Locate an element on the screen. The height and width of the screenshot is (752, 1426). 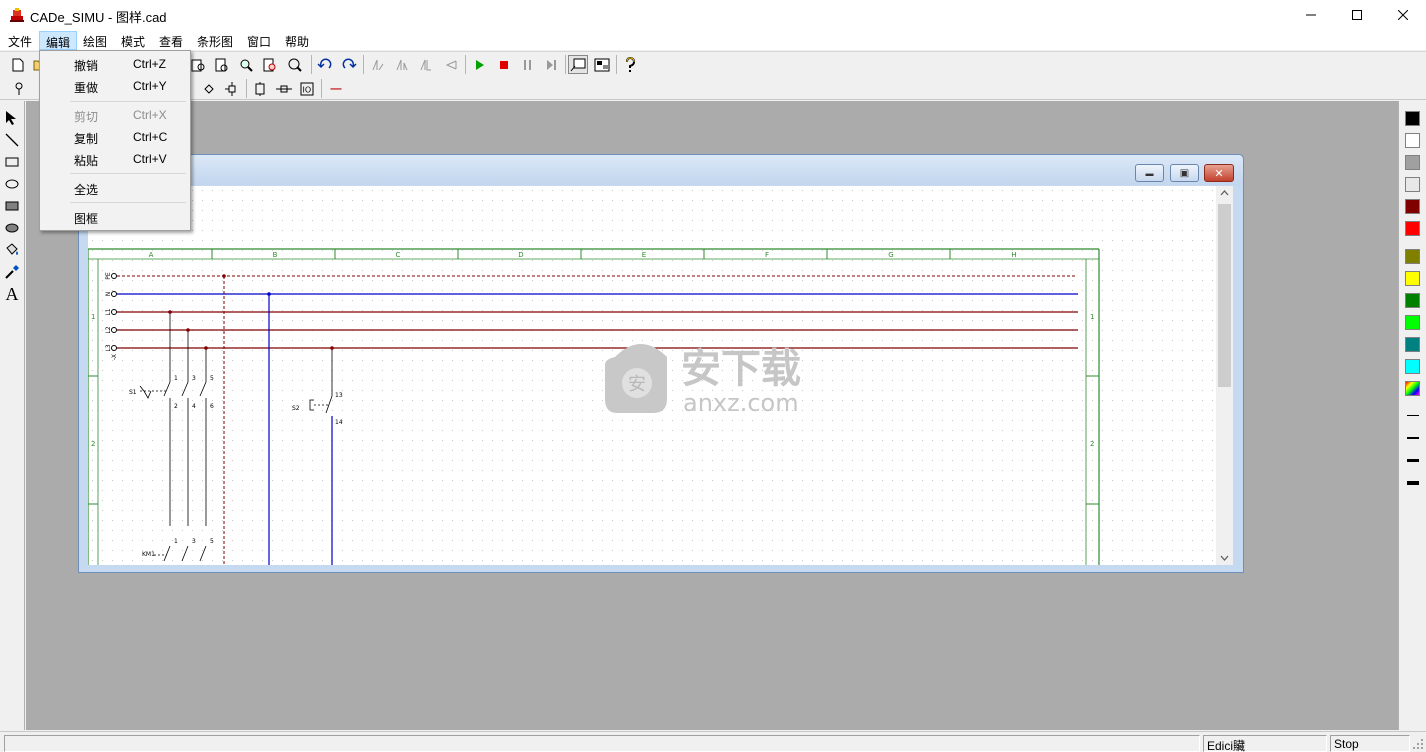
connector-icon is located at coordinates (284, 88).